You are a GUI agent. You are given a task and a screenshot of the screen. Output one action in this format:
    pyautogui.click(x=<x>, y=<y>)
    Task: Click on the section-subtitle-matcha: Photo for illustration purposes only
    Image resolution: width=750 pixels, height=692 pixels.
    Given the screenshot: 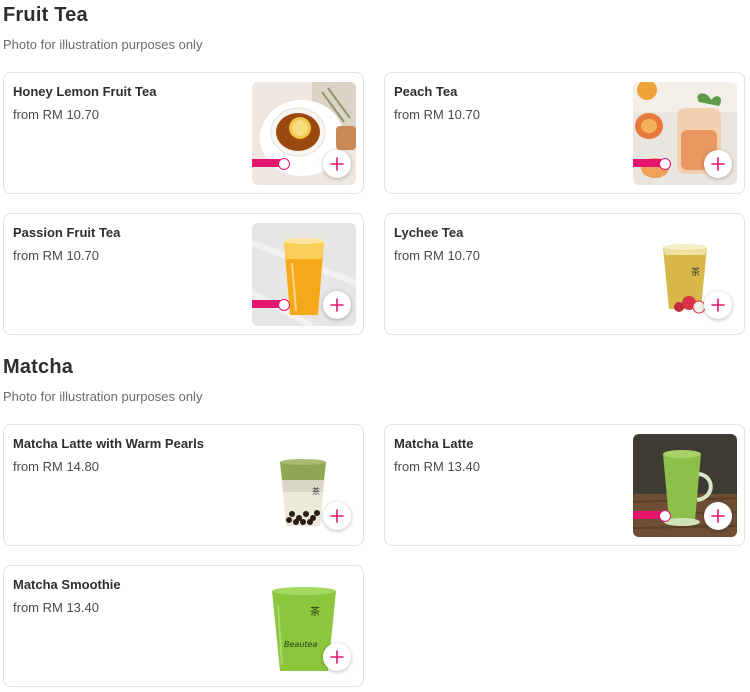 What is the action you would take?
    pyautogui.click(x=103, y=396)
    